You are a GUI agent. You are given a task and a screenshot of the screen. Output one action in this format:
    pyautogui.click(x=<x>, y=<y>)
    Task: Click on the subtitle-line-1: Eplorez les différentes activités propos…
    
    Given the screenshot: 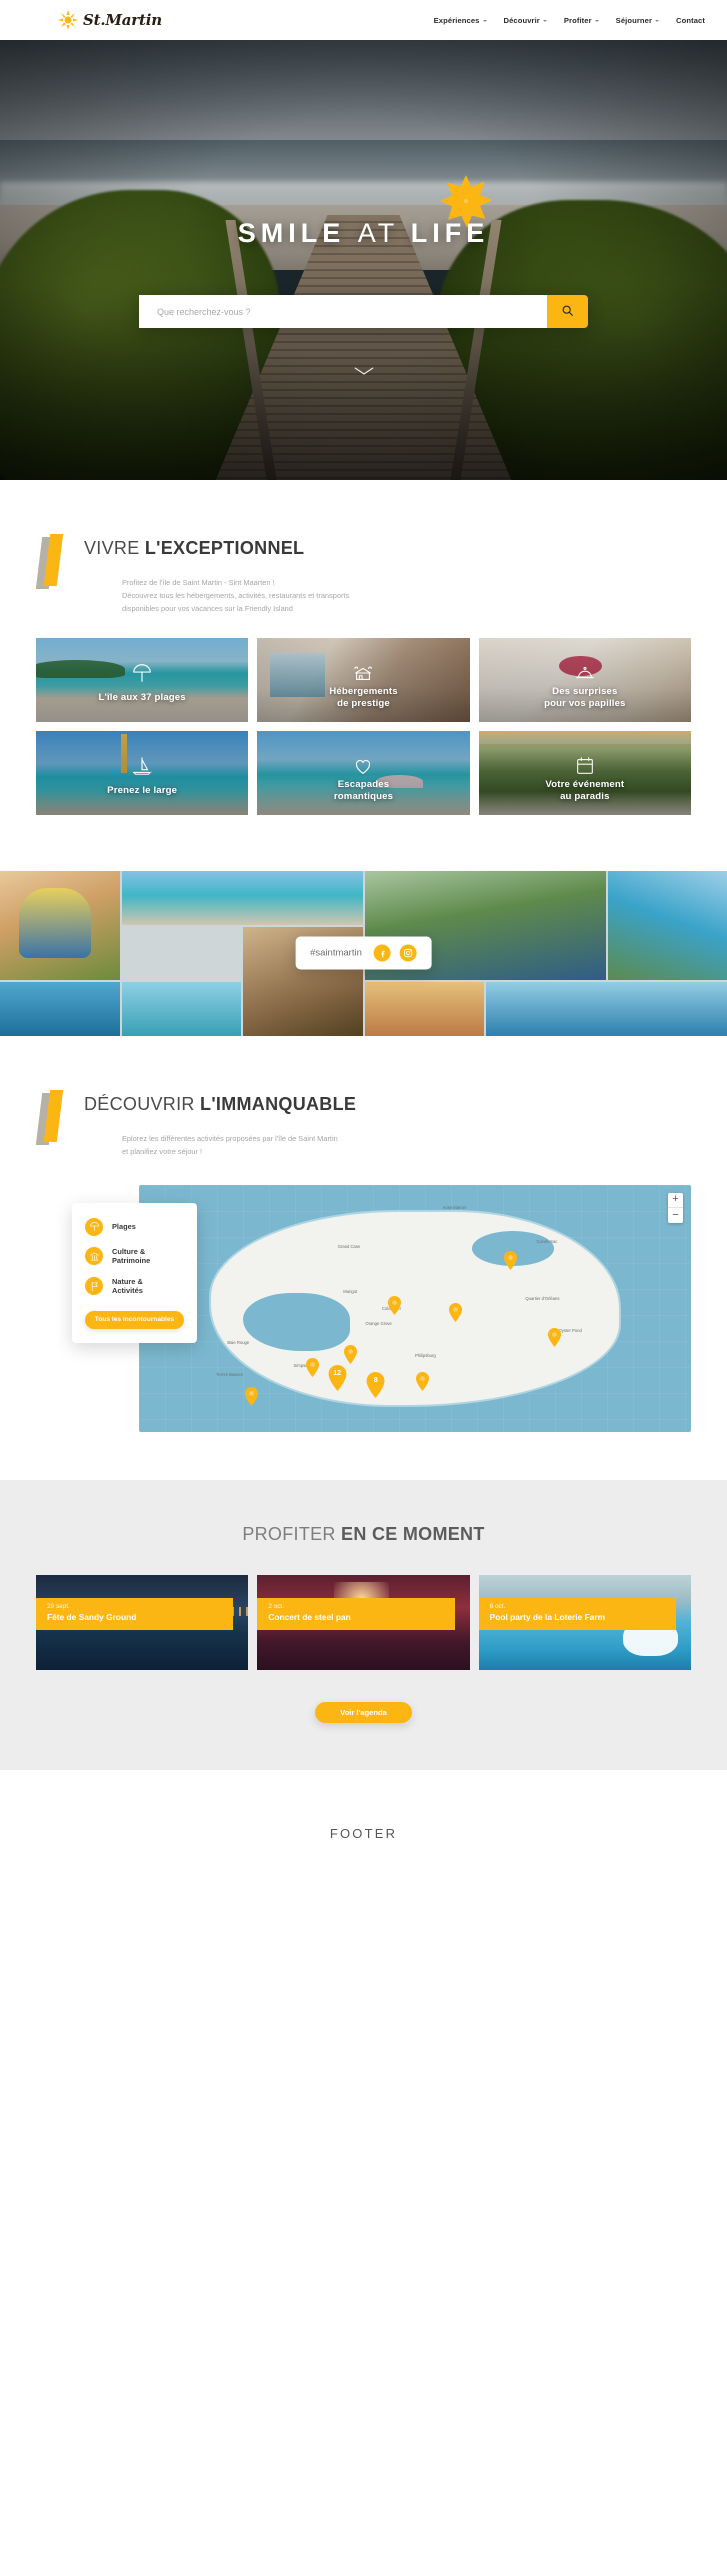 What is the action you would take?
    pyautogui.click(x=230, y=1138)
    